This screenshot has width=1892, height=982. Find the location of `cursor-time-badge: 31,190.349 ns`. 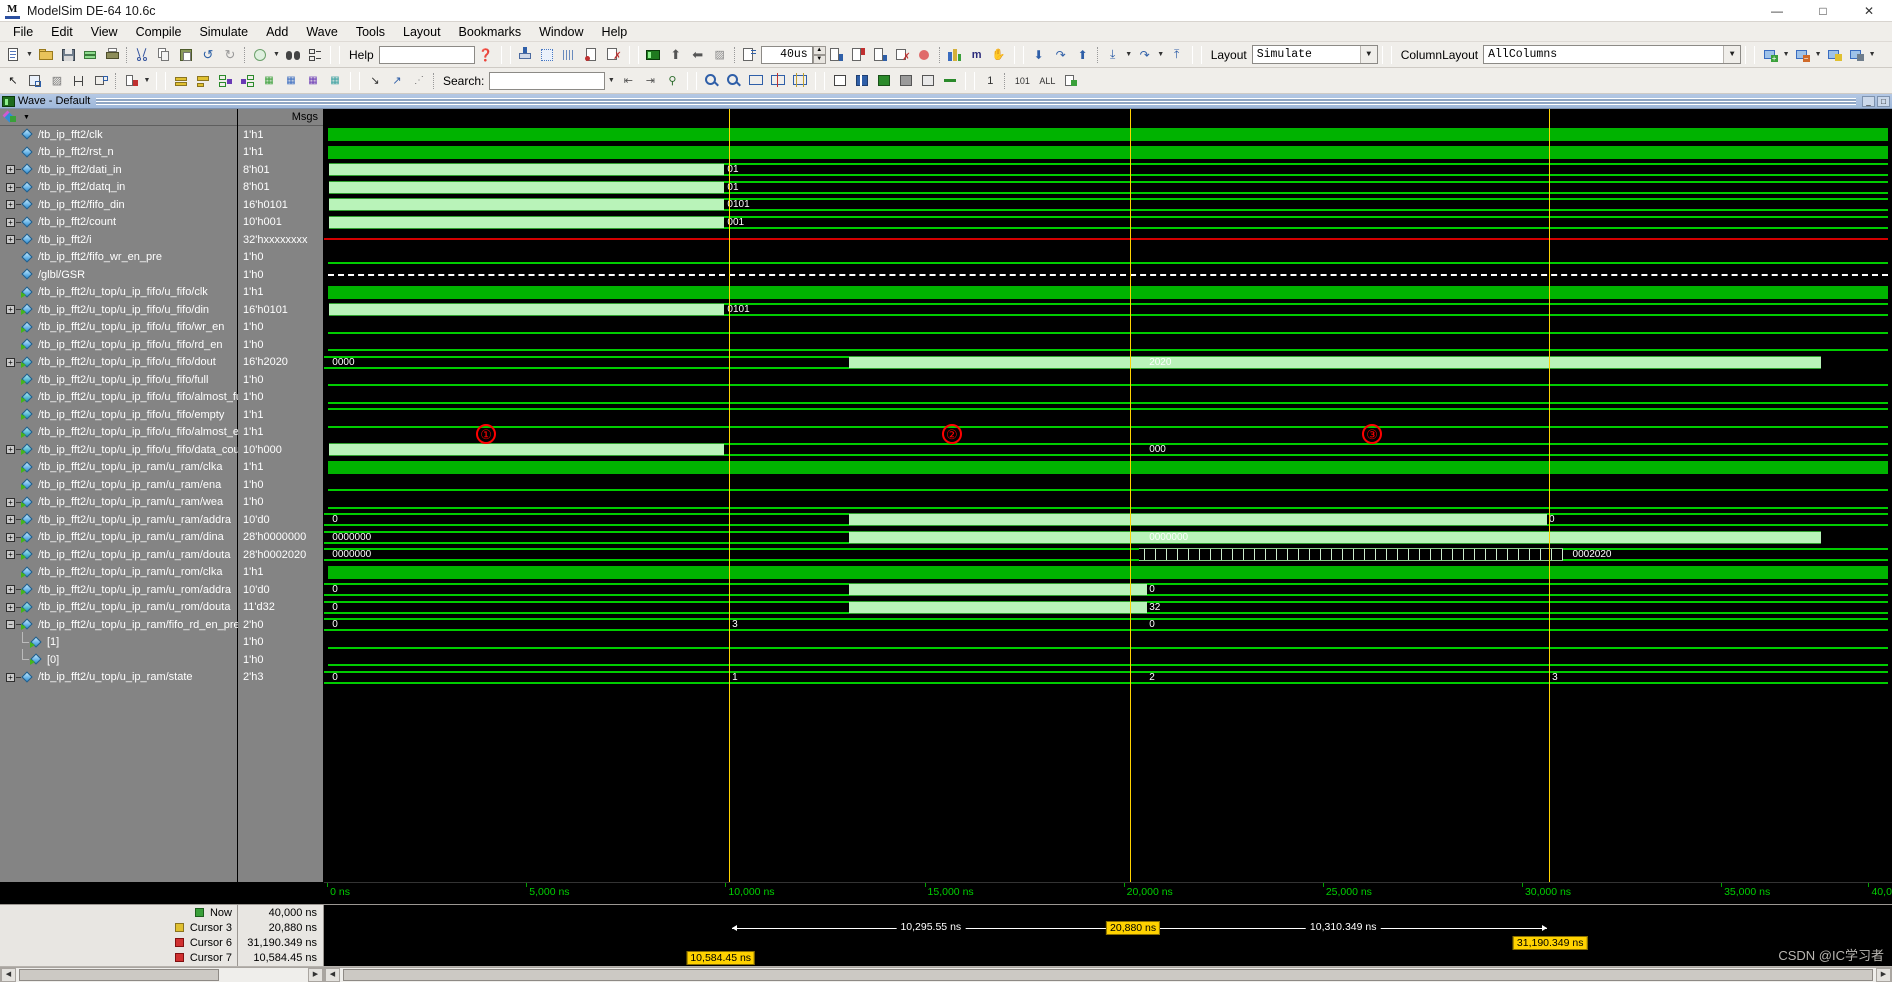

cursor-time-badge: 31,190.349 ns is located at coordinates (1550, 943).